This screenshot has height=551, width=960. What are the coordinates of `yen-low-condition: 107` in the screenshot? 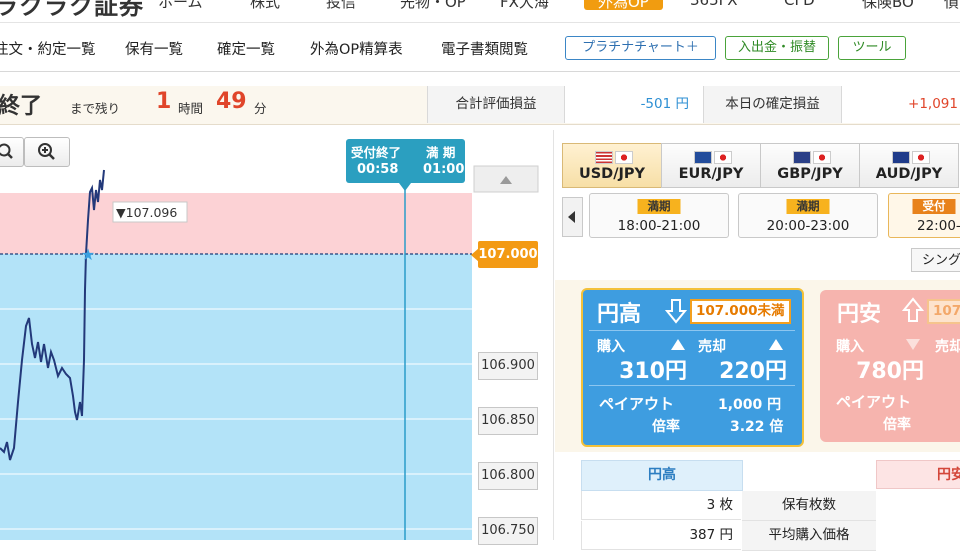 It's located at (943, 311).